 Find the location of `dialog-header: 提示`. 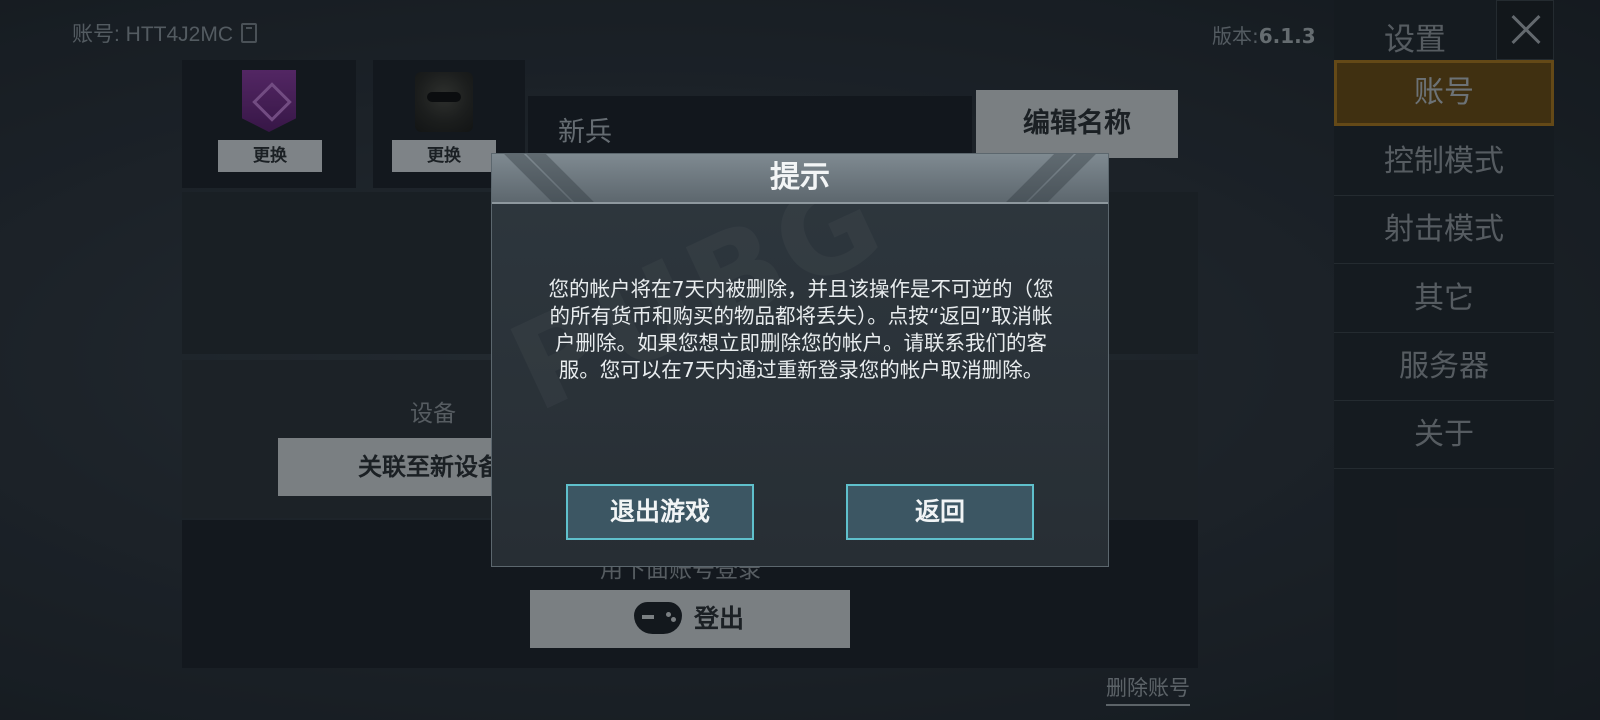

dialog-header: 提示 is located at coordinates (800, 179).